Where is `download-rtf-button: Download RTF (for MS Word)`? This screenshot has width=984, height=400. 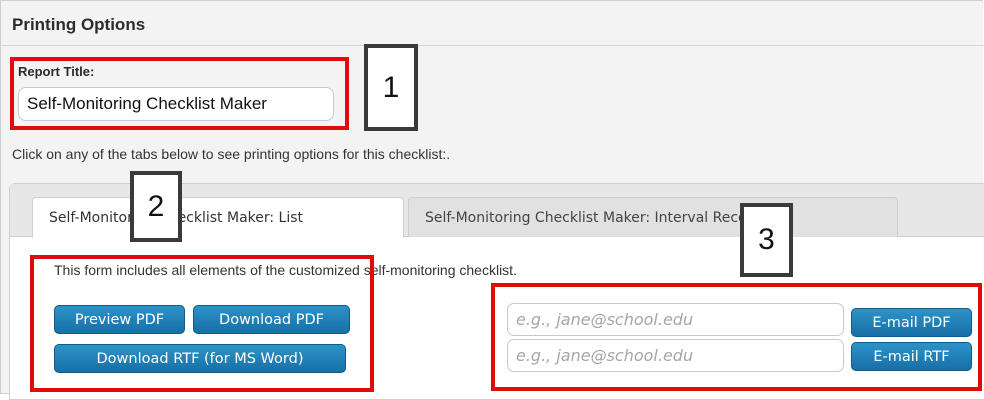
download-rtf-button: Download RTF (for MS Word) is located at coordinates (200, 358).